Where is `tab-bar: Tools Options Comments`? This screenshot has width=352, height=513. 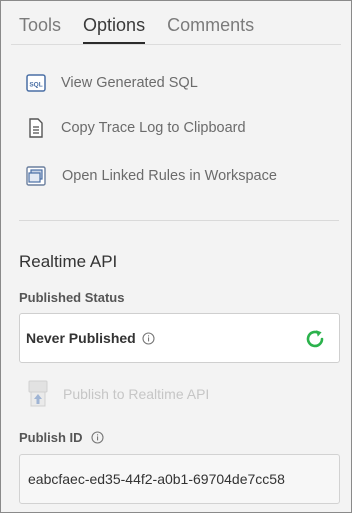 tab-bar: Tools Options Comments is located at coordinates (147, 29).